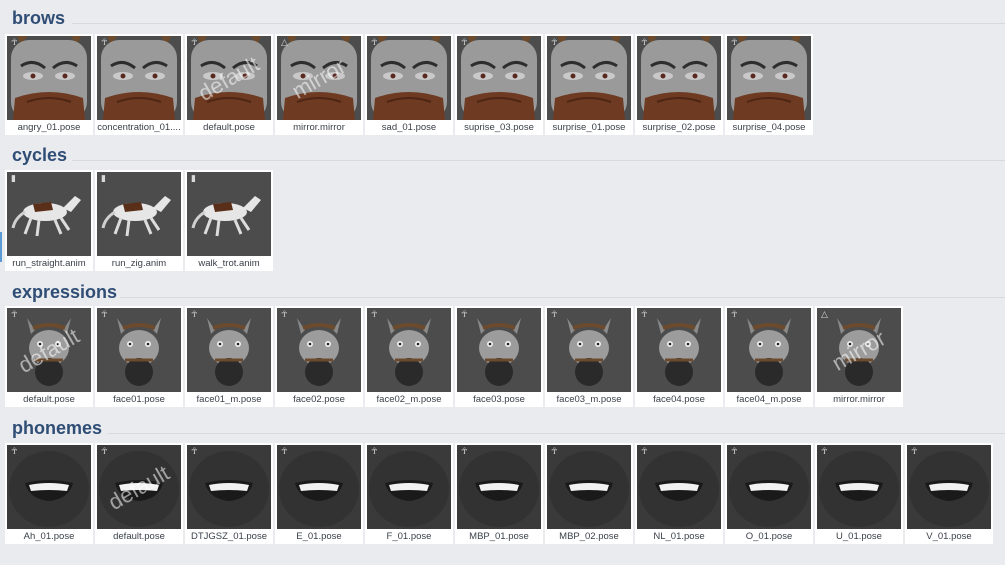 The image size is (1005, 565). I want to click on asset-tile: ▮ walk_trot.anim, so click(229, 220).